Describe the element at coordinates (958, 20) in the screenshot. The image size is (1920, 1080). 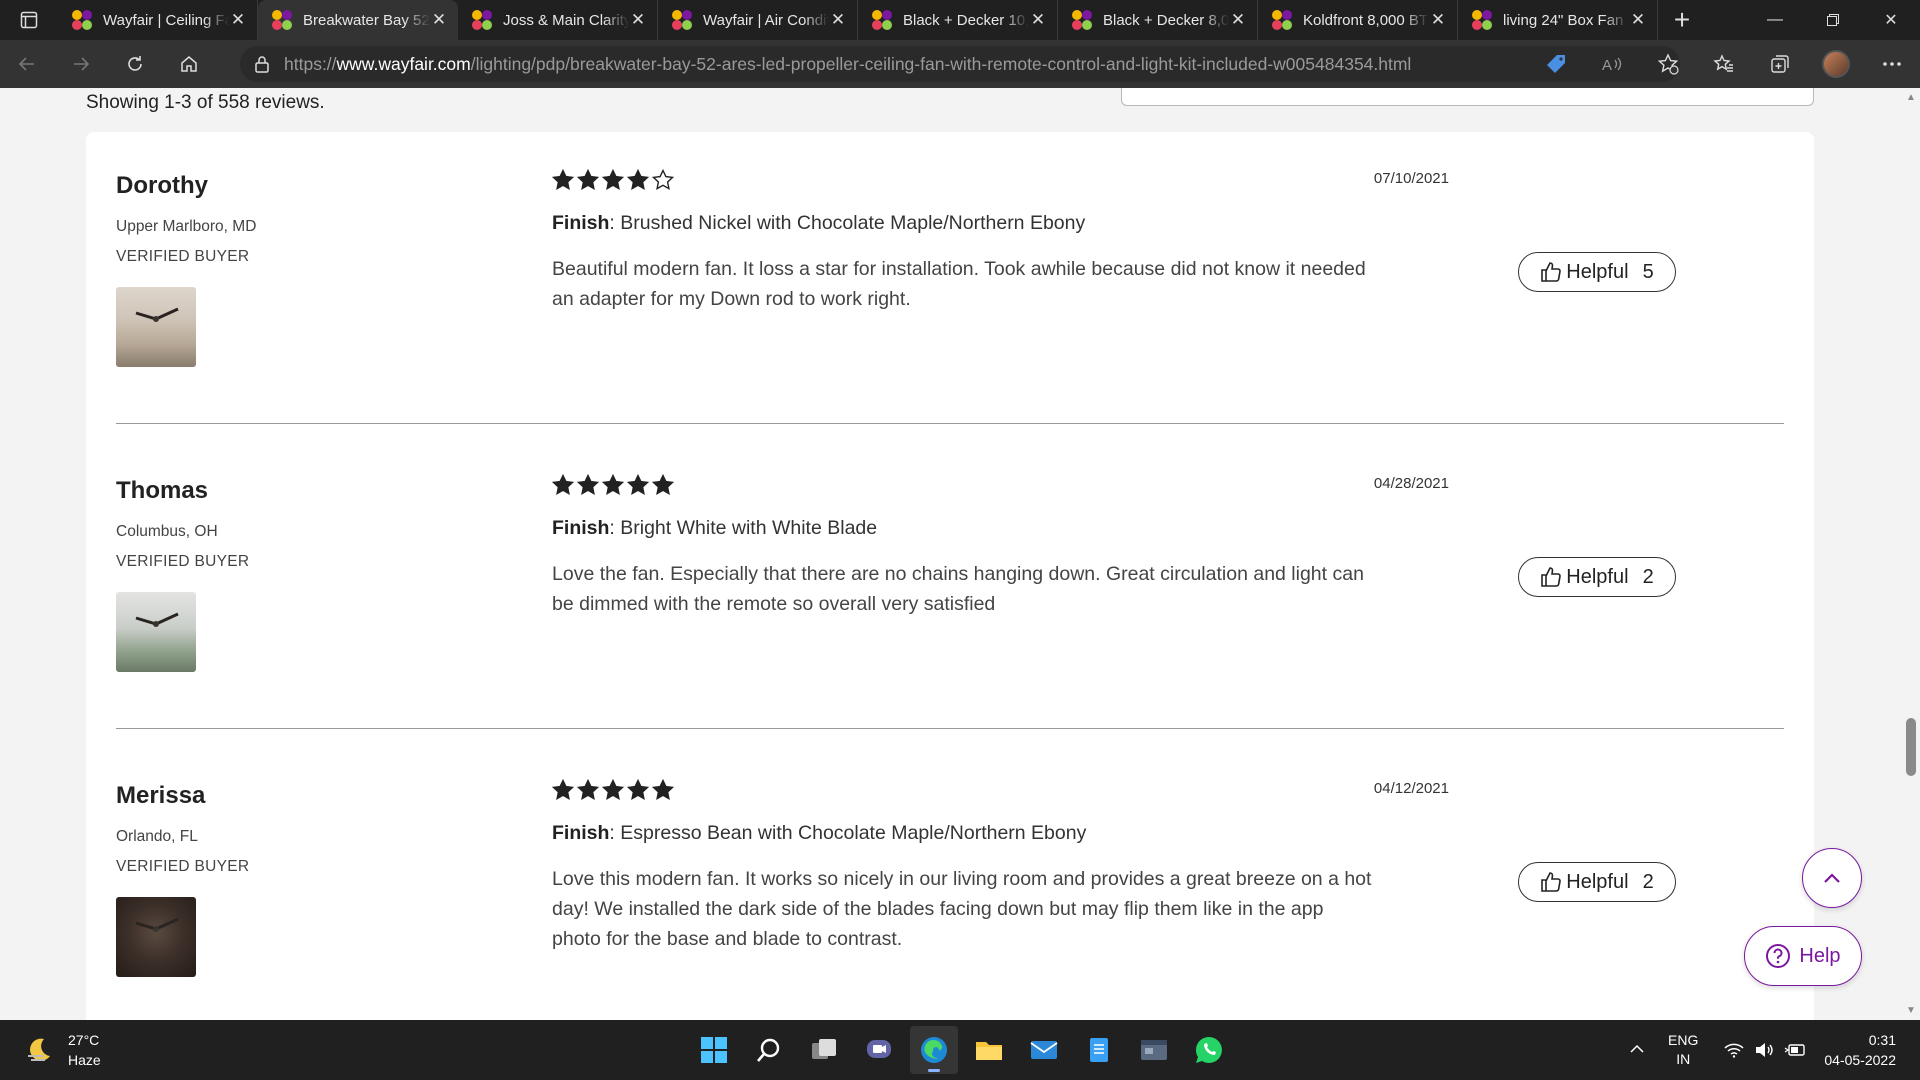
I see `browser-tab: Black + Decker 10,000✕` at that location.